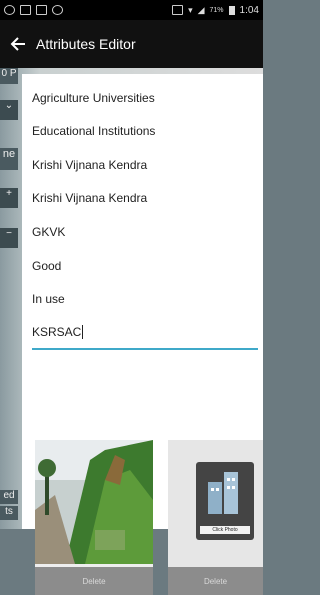 The height and width of the screenshot is (595, 320). I want to click on photo-card-1: Delete, so click(94, 517).